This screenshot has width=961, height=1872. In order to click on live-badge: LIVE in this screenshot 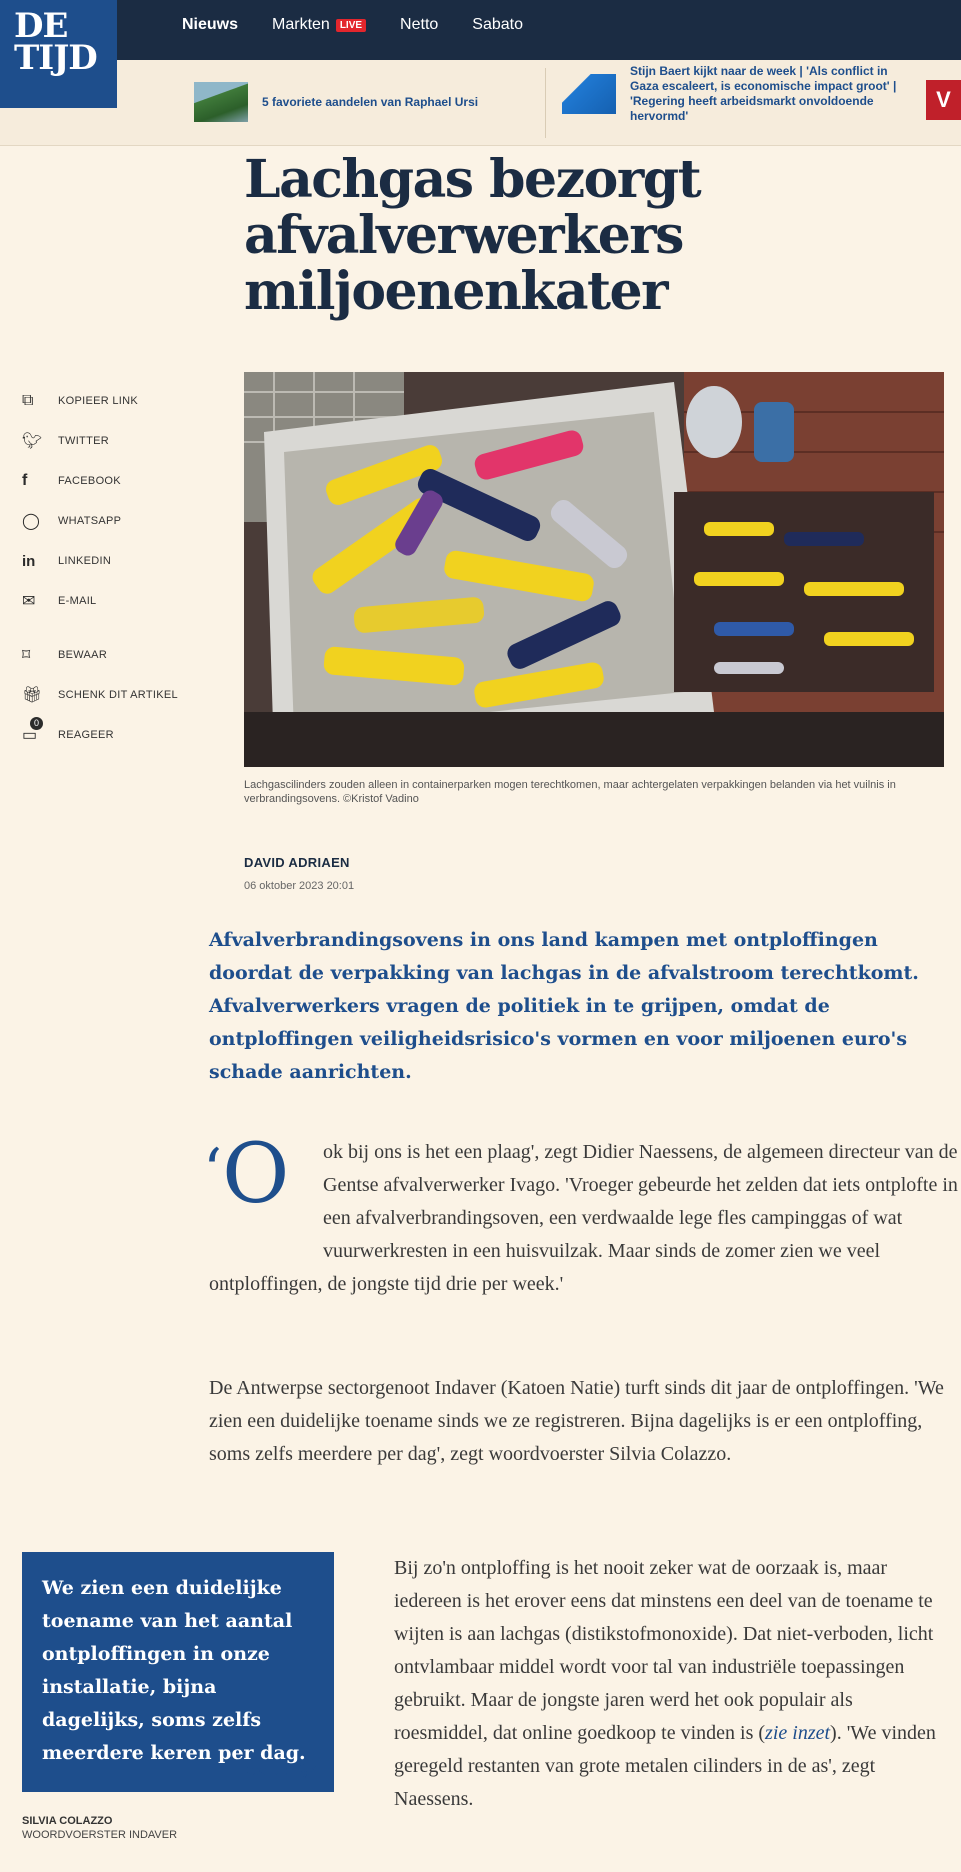, I will do `click(351, 25)`.